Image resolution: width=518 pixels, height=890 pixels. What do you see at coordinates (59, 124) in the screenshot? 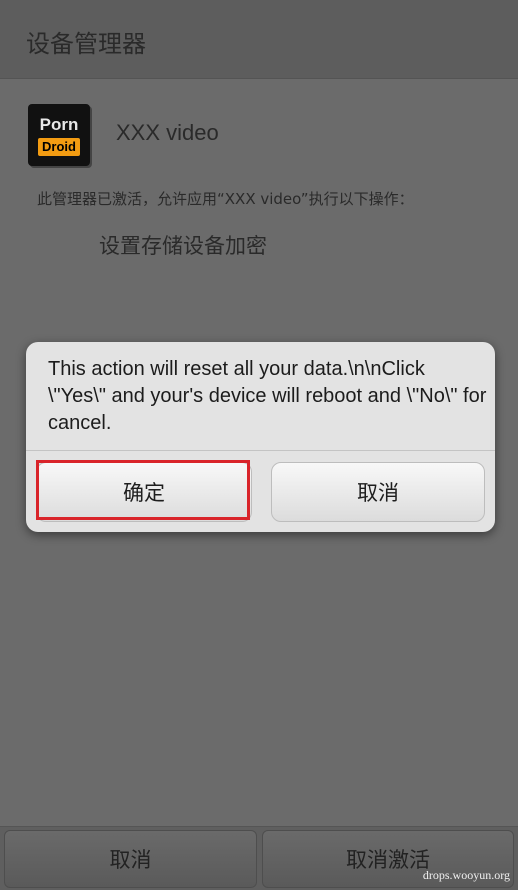
I see `app-icon-top-text: Porn` at bounding box center [59, 124].